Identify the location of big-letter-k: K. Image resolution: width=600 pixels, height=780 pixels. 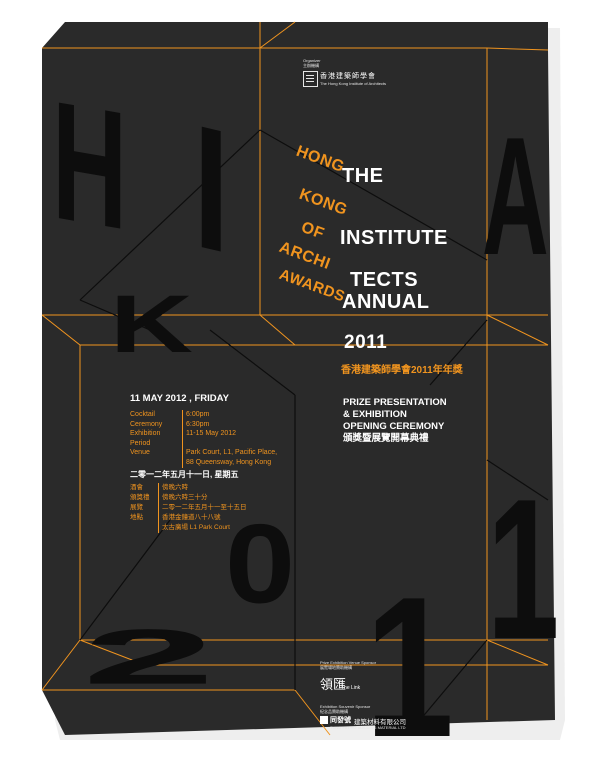
(151, 324).